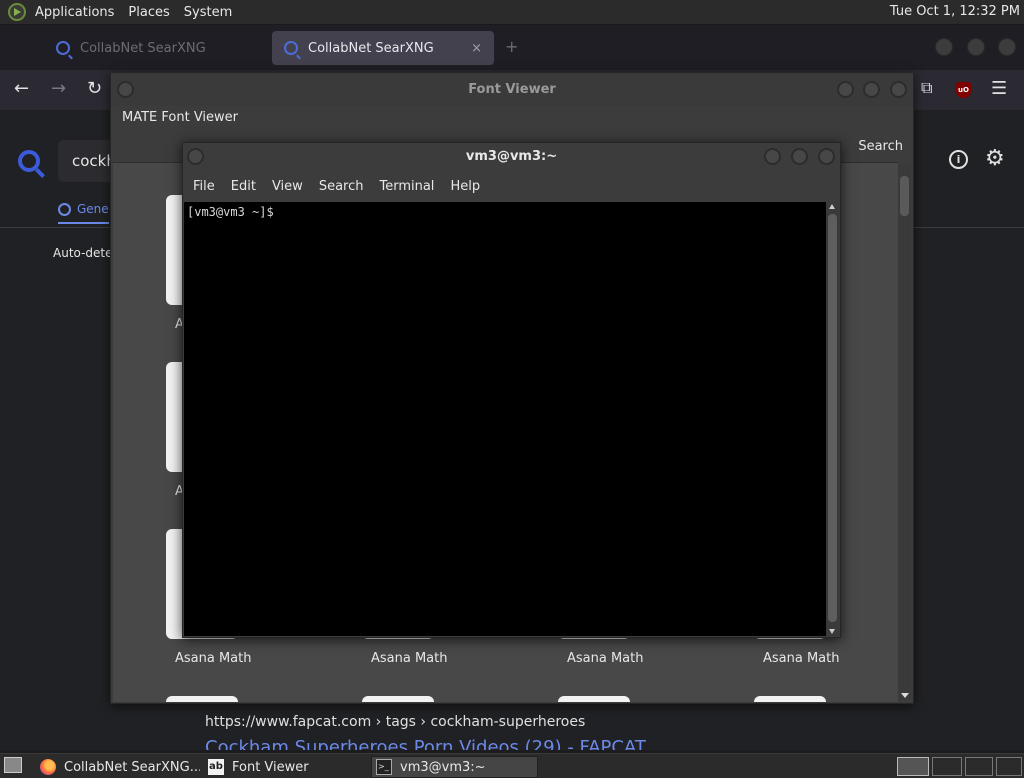  Describe the element at coordinates (926, 88) in the screenshot. I see `extensions-icon: ⧉` at that location.